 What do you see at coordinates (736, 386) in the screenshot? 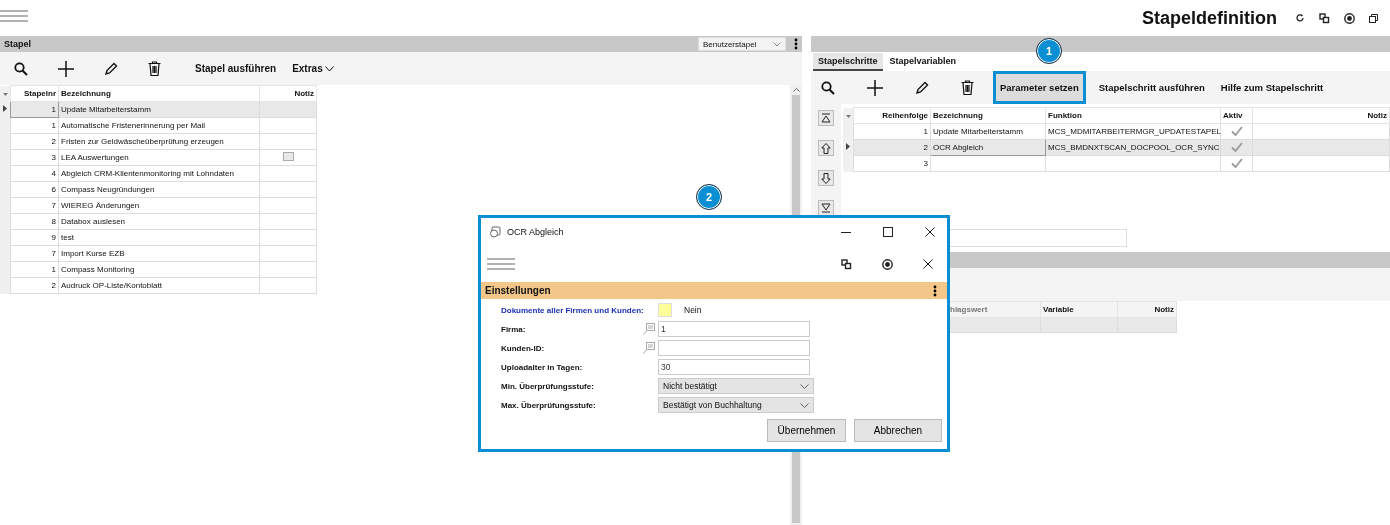
I see `dropdown: Nicht bestätigt` at bounding box center [736, 386].